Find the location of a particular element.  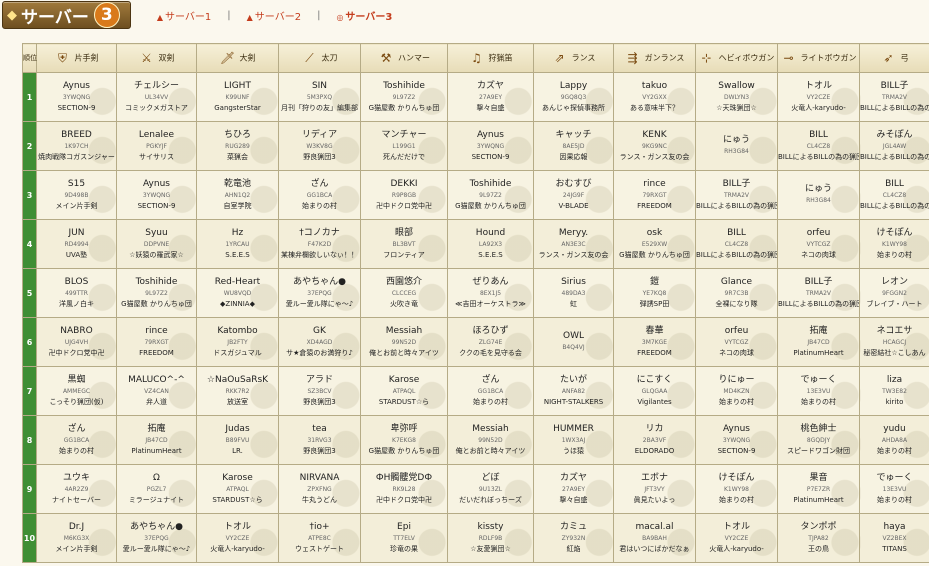

ranking-cell: 黒蜘 AMMEGC こっそり猟団(仮) is located at coordinates (76, 391).